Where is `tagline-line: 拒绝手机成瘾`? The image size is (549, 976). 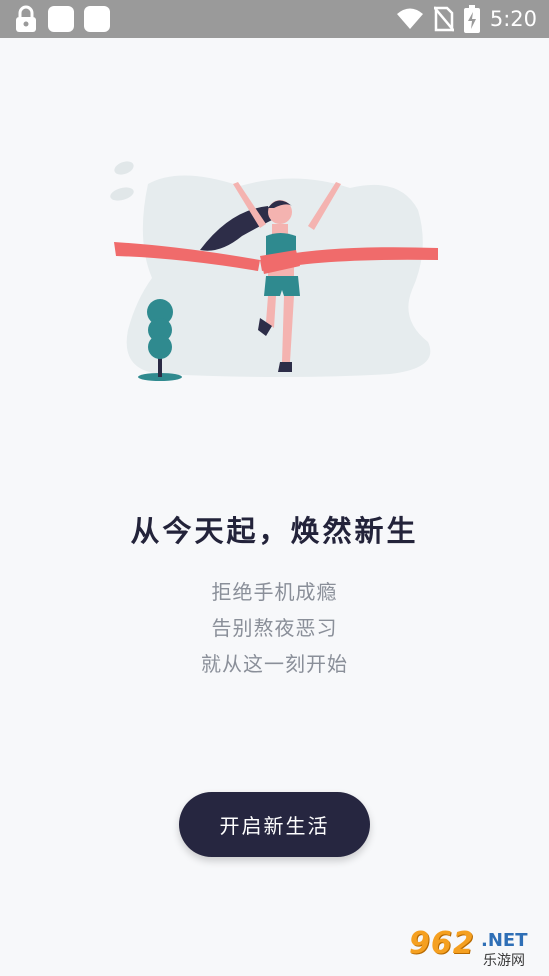 tagline-line: 拒绝手机成瘾 is located at coordinates (274, 592).